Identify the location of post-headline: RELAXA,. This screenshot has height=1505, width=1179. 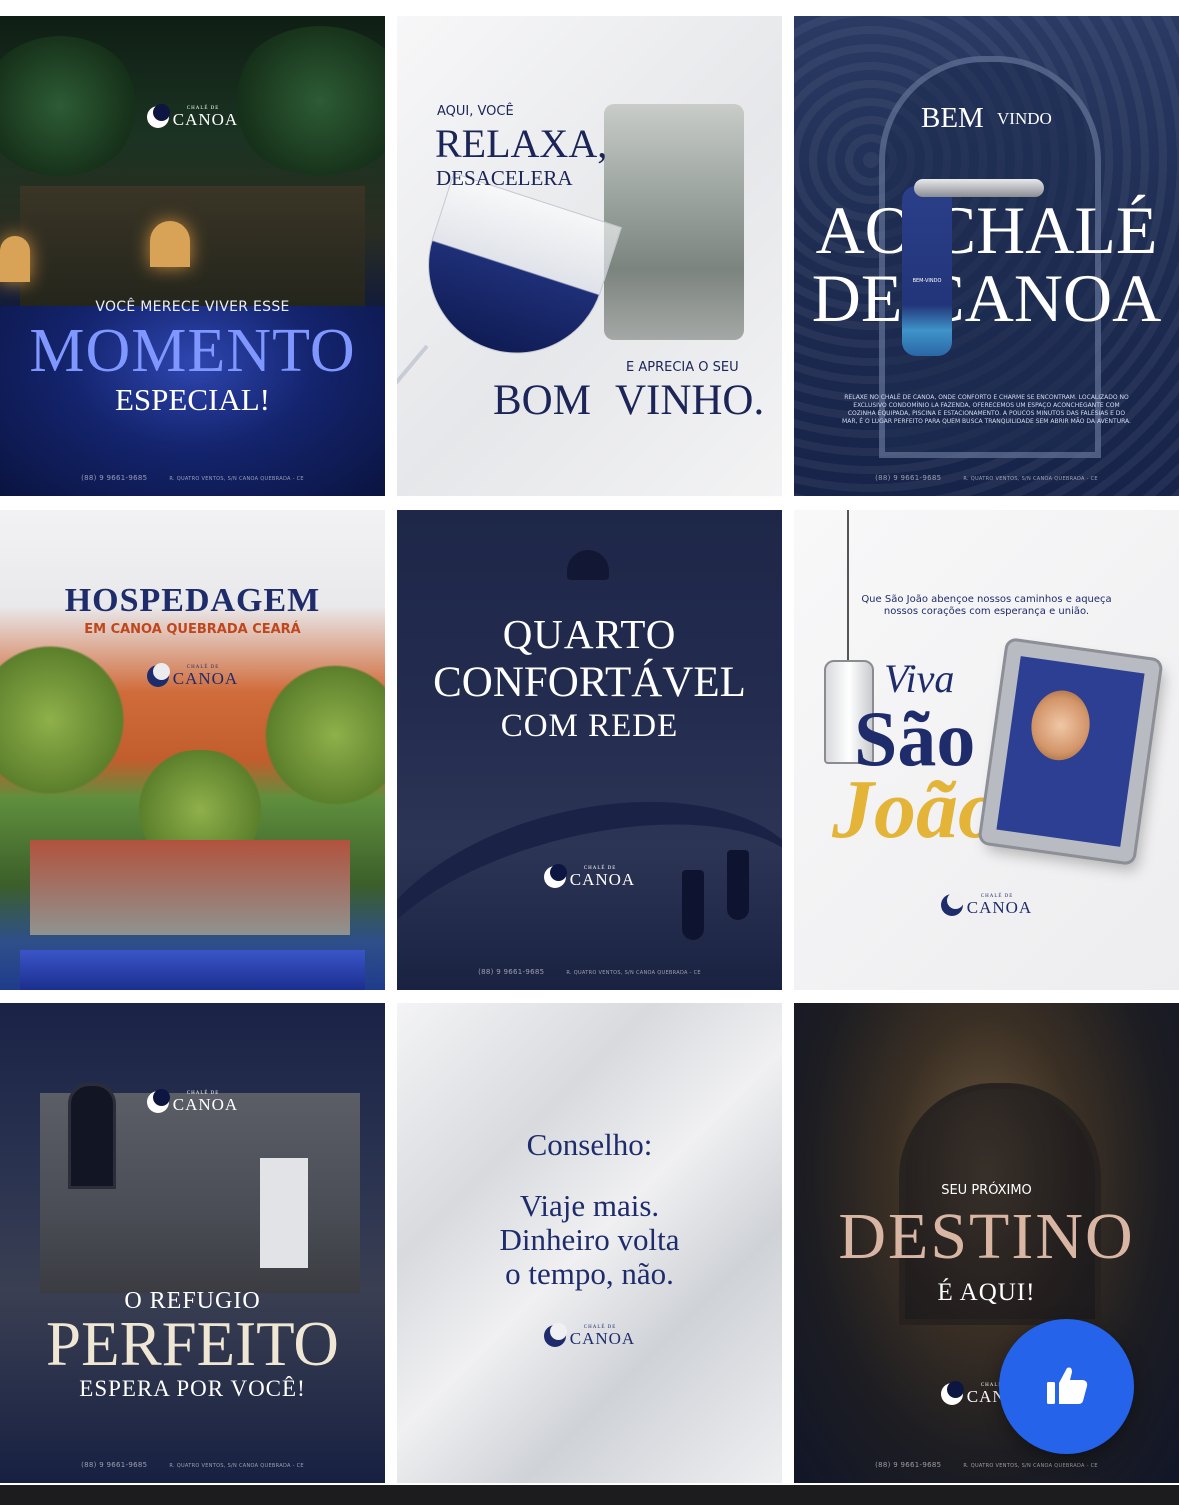
(521, 143).